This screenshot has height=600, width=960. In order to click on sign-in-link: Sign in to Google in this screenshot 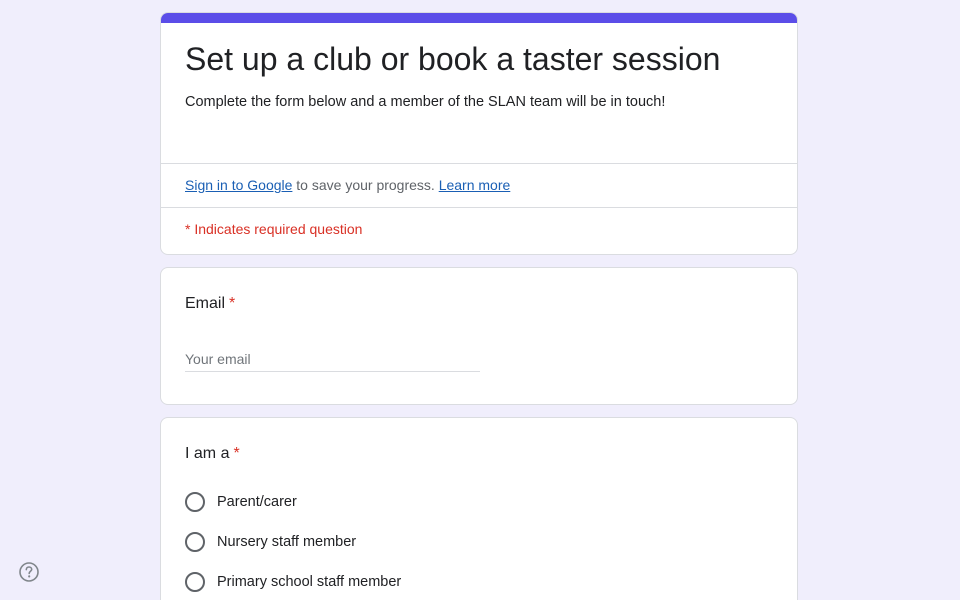, I will do `click(238, 185)`.